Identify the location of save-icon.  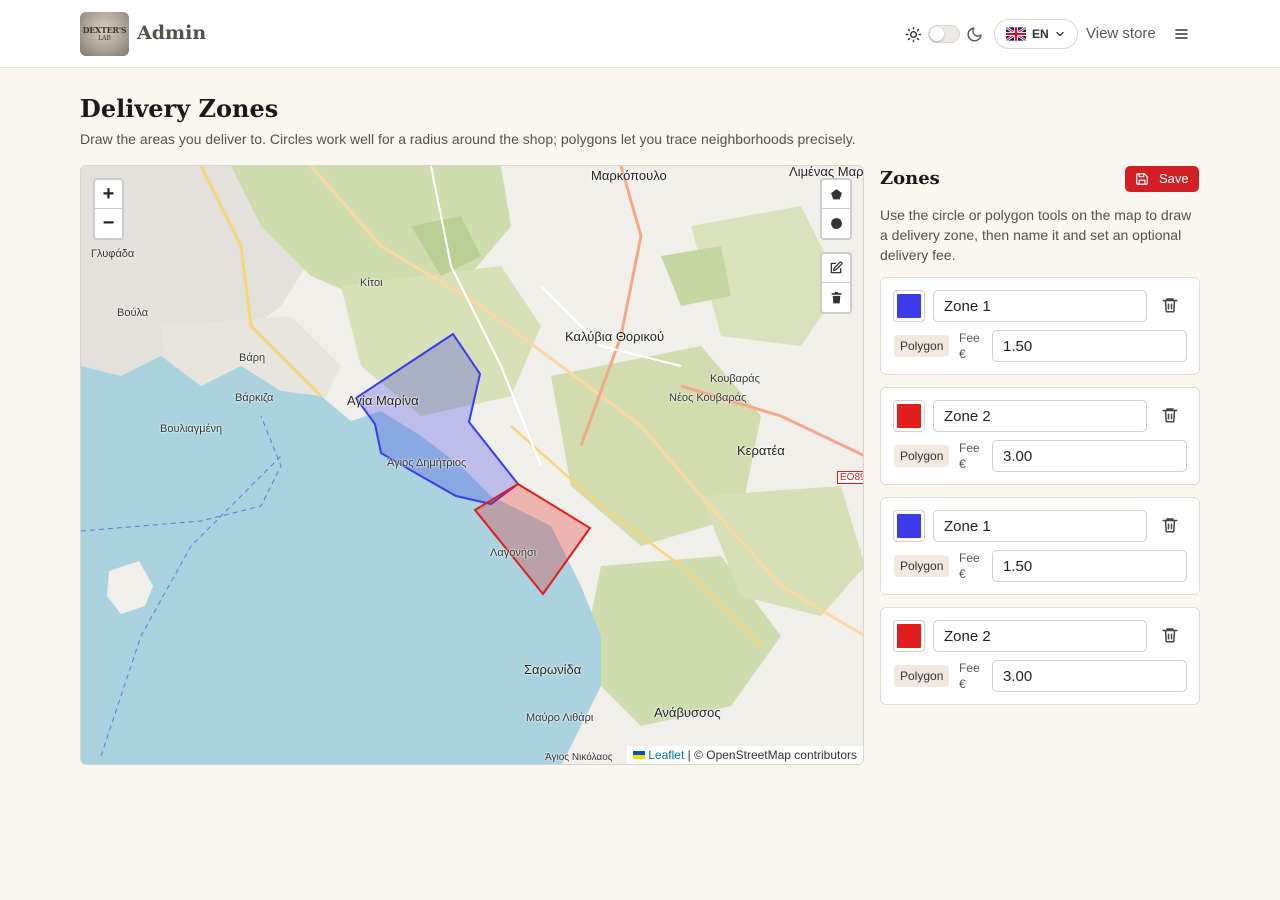
(1142, 179).